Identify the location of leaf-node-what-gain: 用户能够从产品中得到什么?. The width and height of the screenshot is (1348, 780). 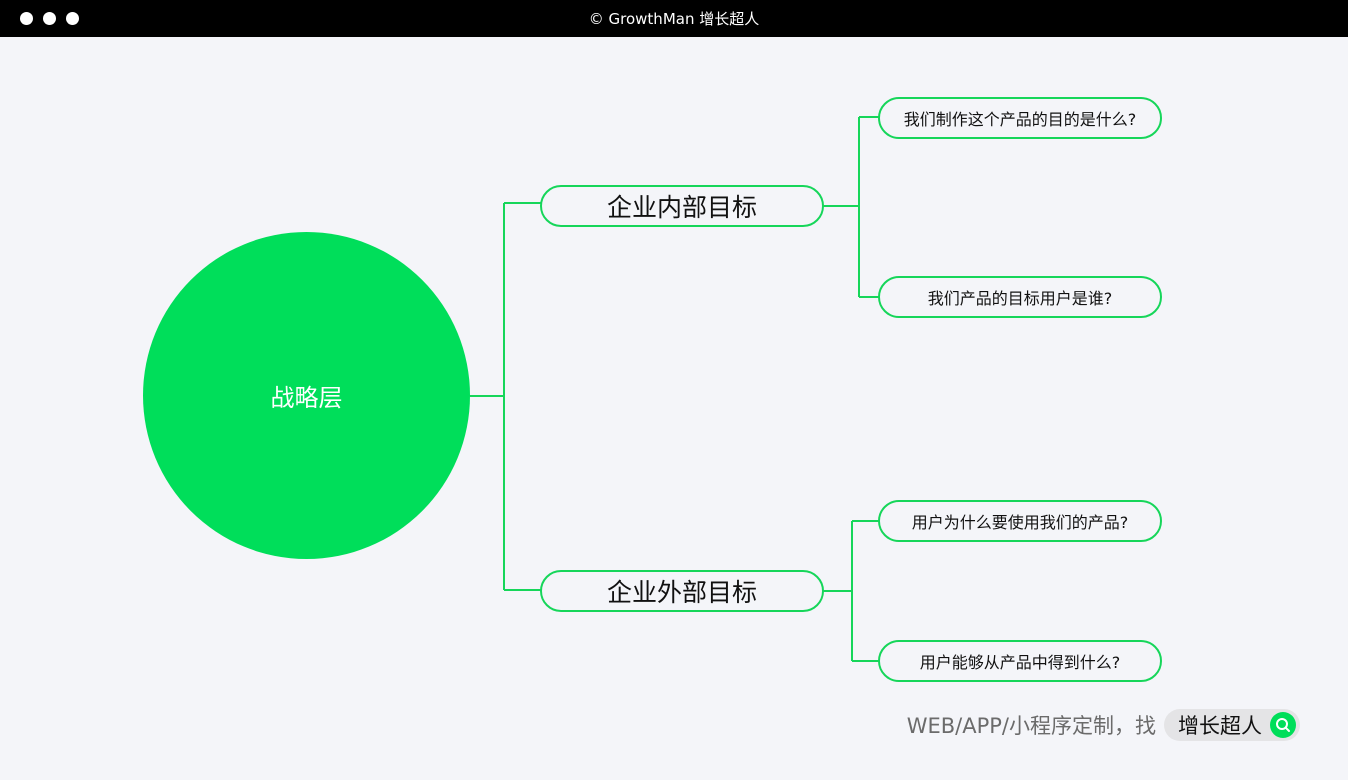
(1020, 661).